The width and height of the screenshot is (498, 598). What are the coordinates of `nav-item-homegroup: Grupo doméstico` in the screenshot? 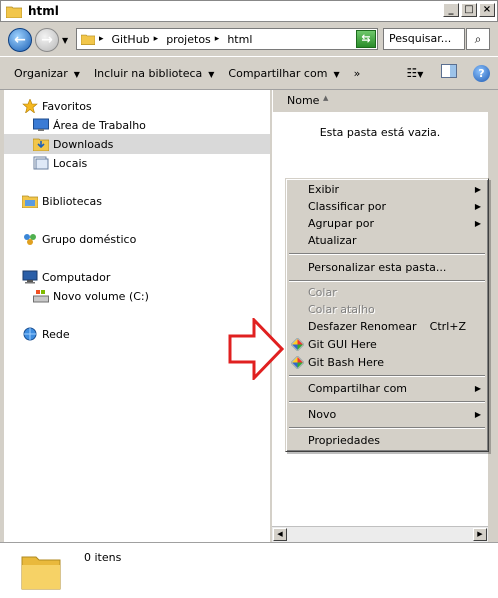 It's located at (79, 239).